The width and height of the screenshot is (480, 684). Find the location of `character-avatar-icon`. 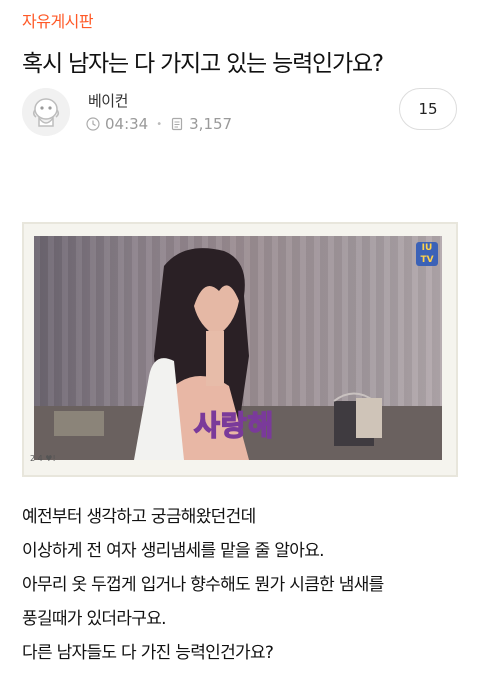

character-avatar-icon is located at coordinates (46, 112).